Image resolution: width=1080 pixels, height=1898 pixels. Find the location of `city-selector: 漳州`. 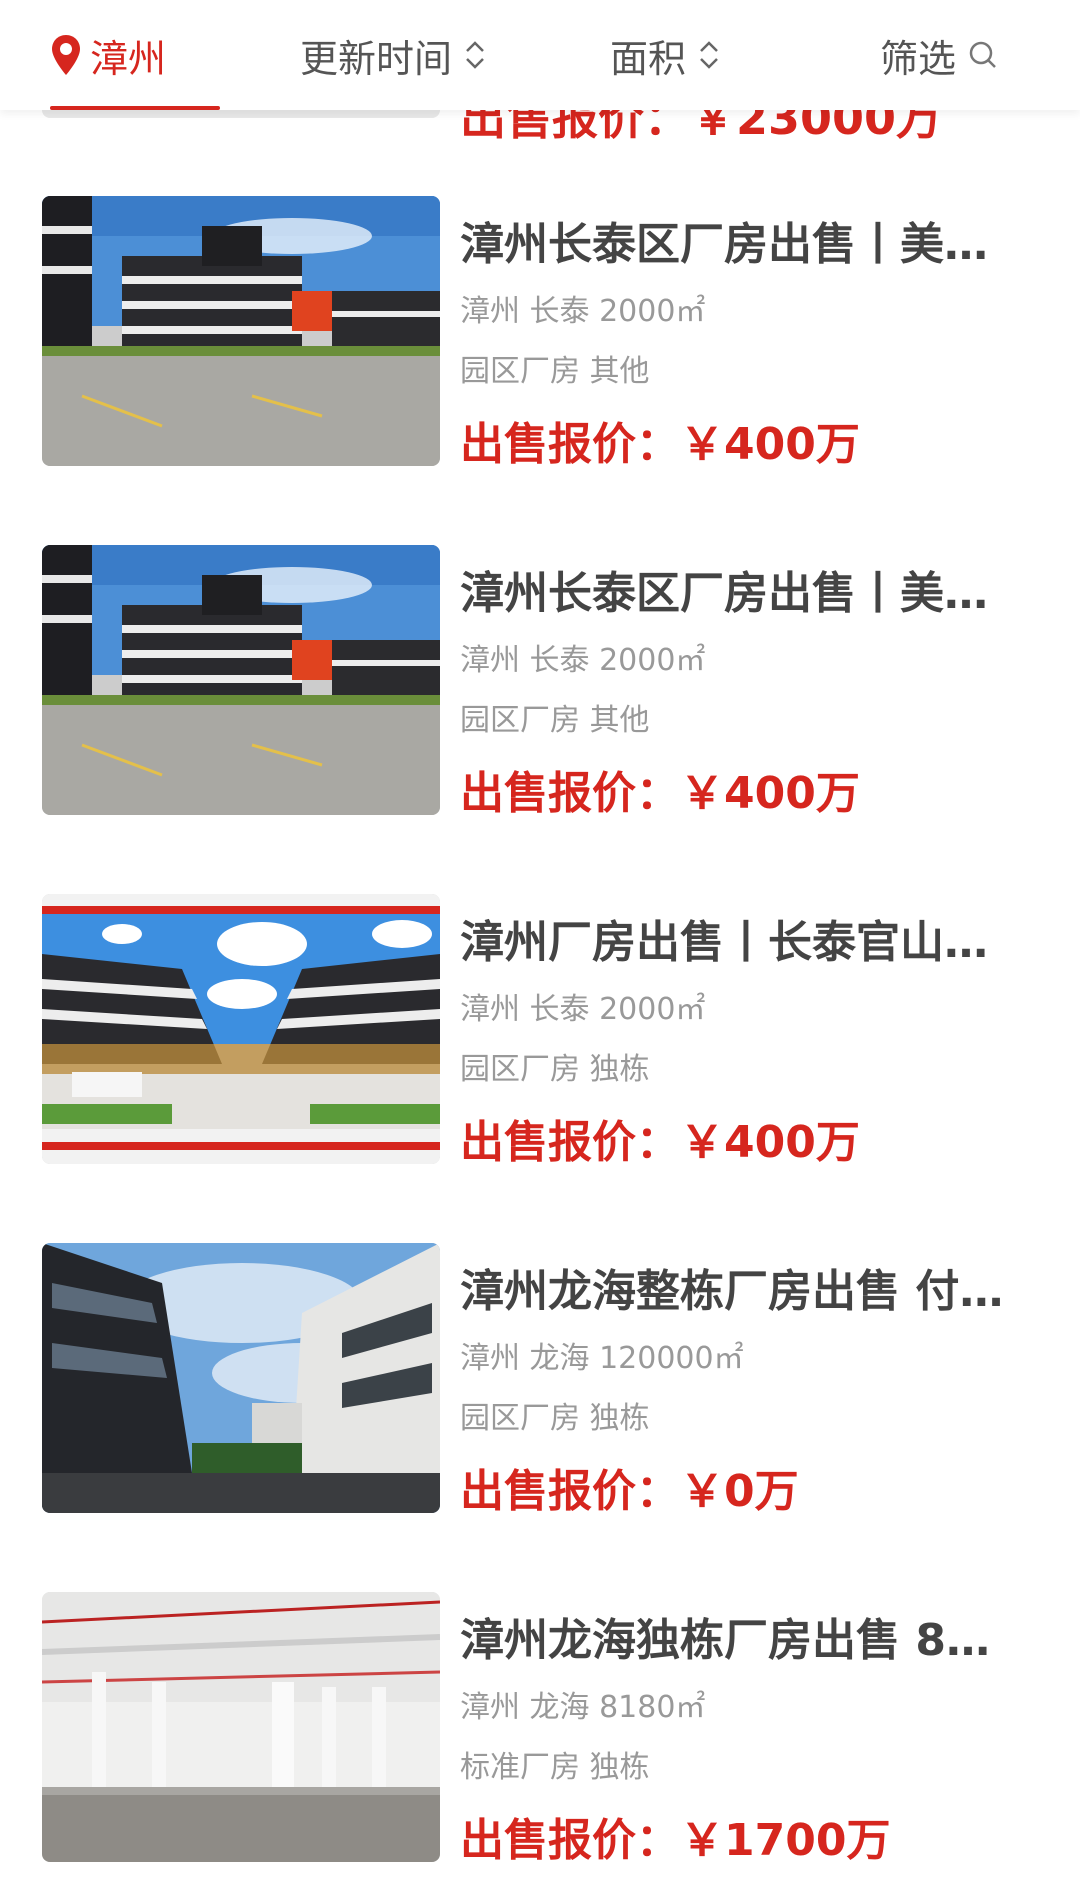

city-selector: 漳州 is located at coordinates (135, 55).